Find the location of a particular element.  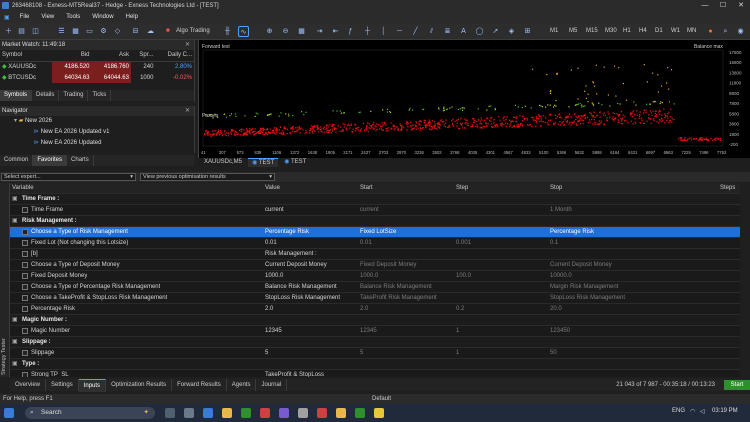

value-cell: 2.0 is located at coordinates (311, 309).